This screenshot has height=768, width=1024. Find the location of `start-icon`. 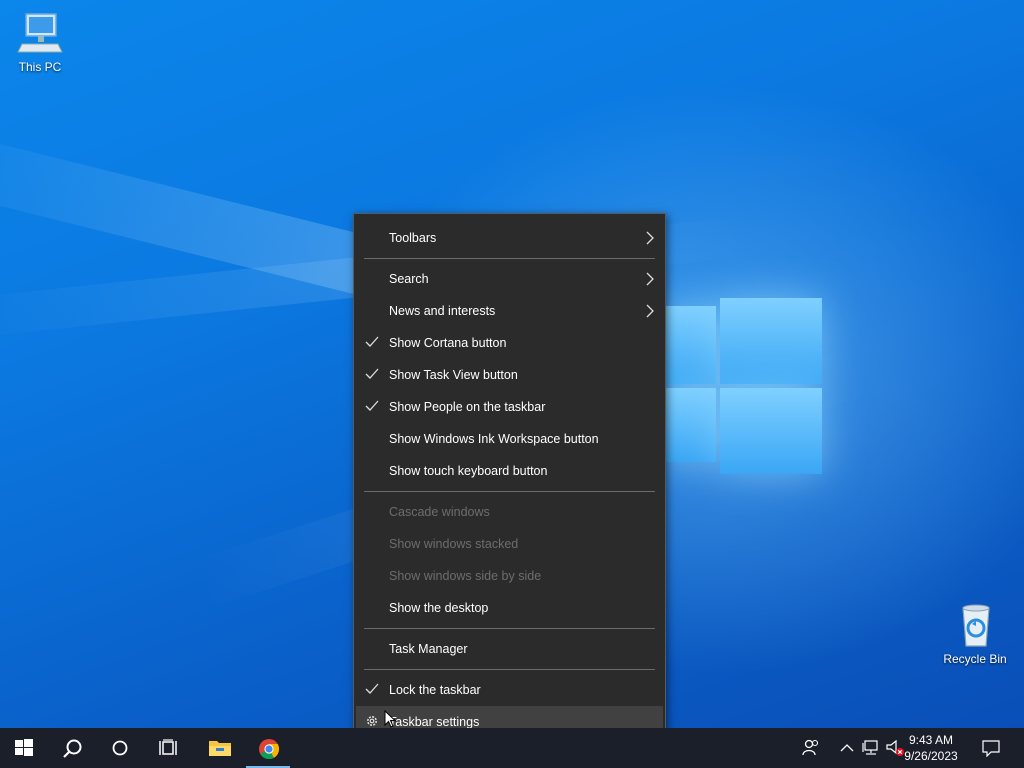

start-icon is located at coordinates (24, 747).